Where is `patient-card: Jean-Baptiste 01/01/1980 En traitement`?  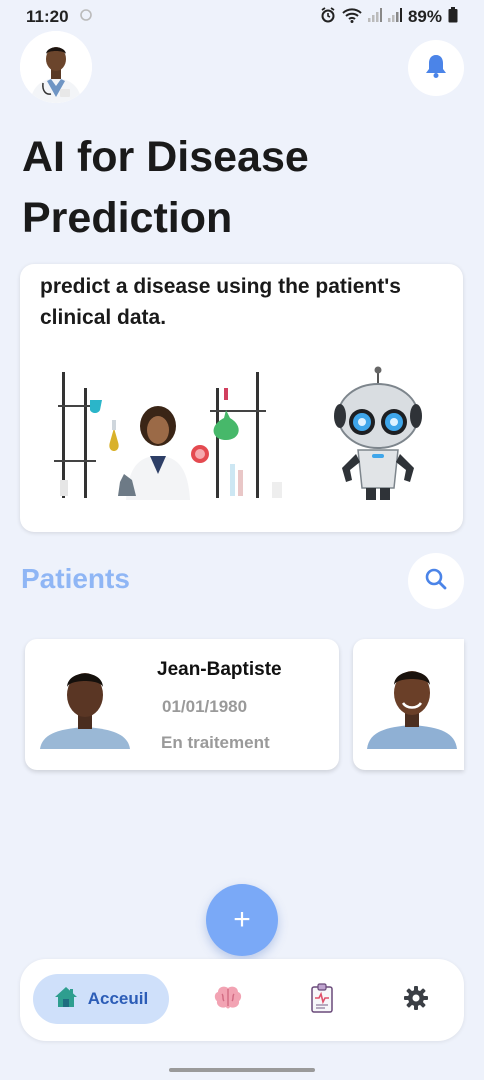 patient-card: Jean-Baptiste 01/01/1980 En traitement is located at coordinates (182, 704).